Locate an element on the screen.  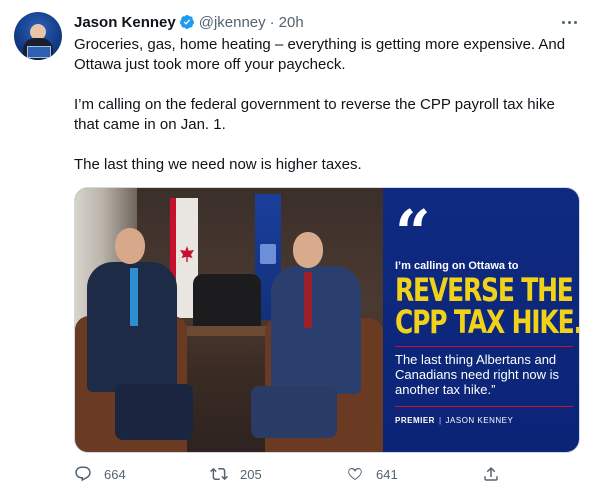
reply-count: 664 is located at coordinates (115, 474).